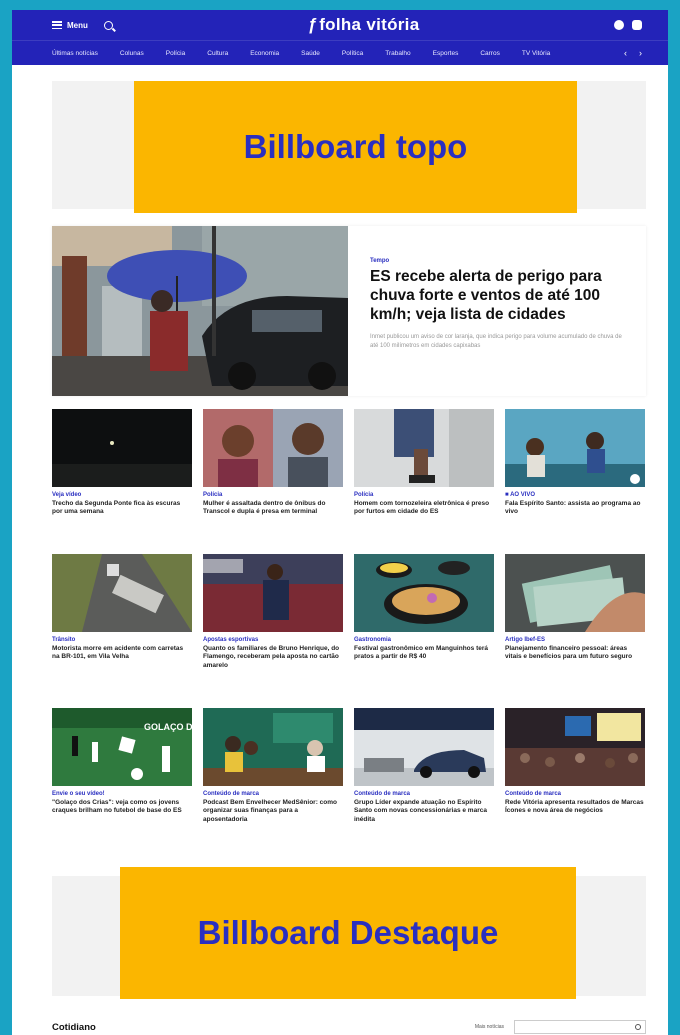 The width and height of the screenshot is (680, 1035). I want to click on footballer-photo, so click(273, 593).